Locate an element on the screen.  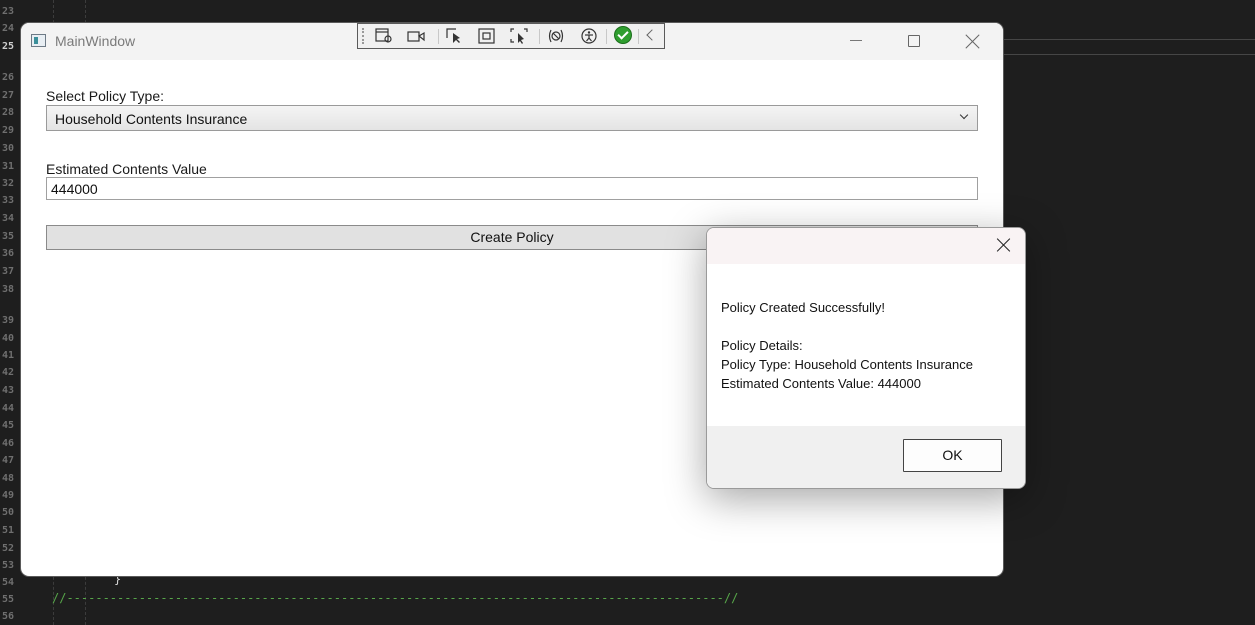
collapse-toolbar-icon is located at coordinates (652, 35).